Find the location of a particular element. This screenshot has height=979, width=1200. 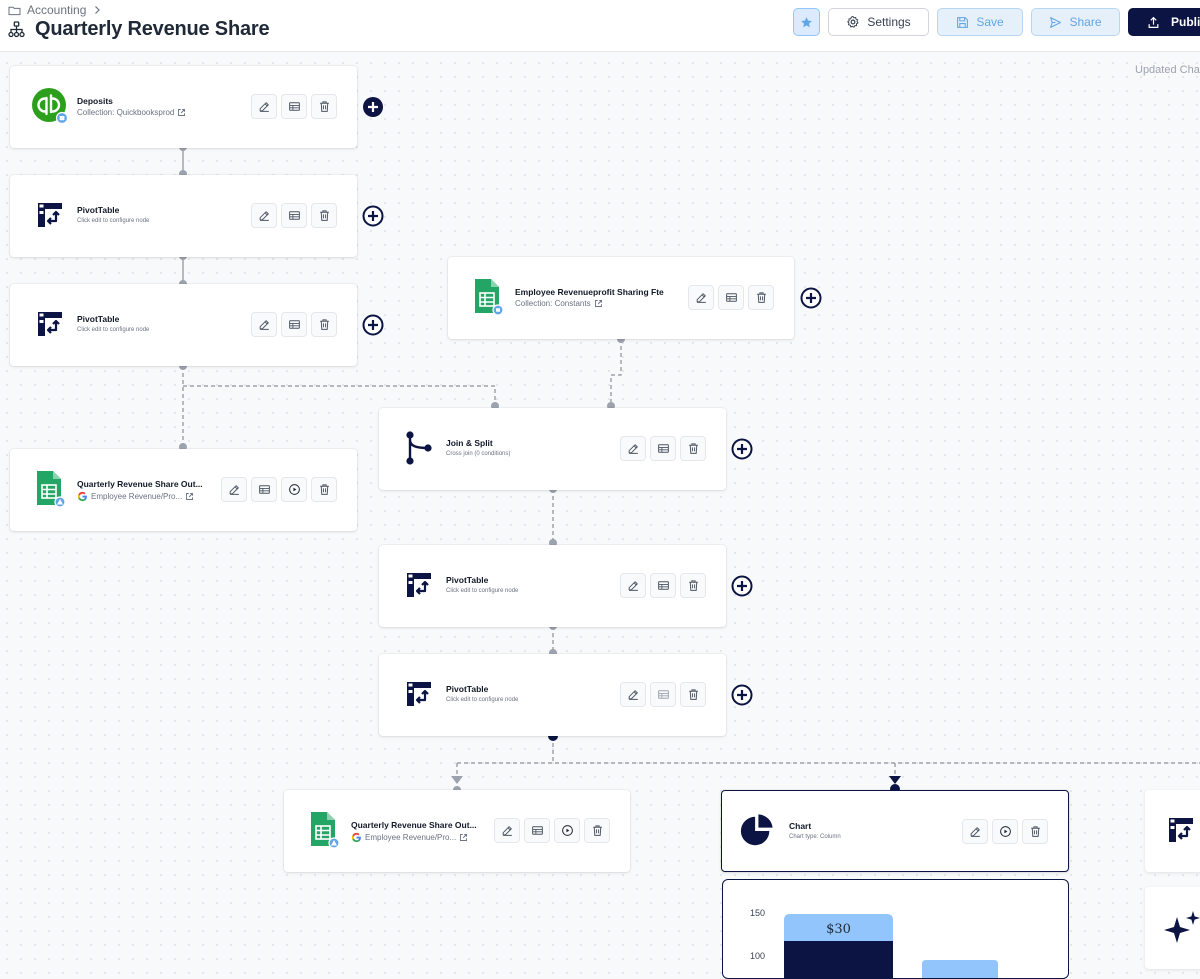

node-chart: Chart Chart type: Column is located at coordinates (895, 831).